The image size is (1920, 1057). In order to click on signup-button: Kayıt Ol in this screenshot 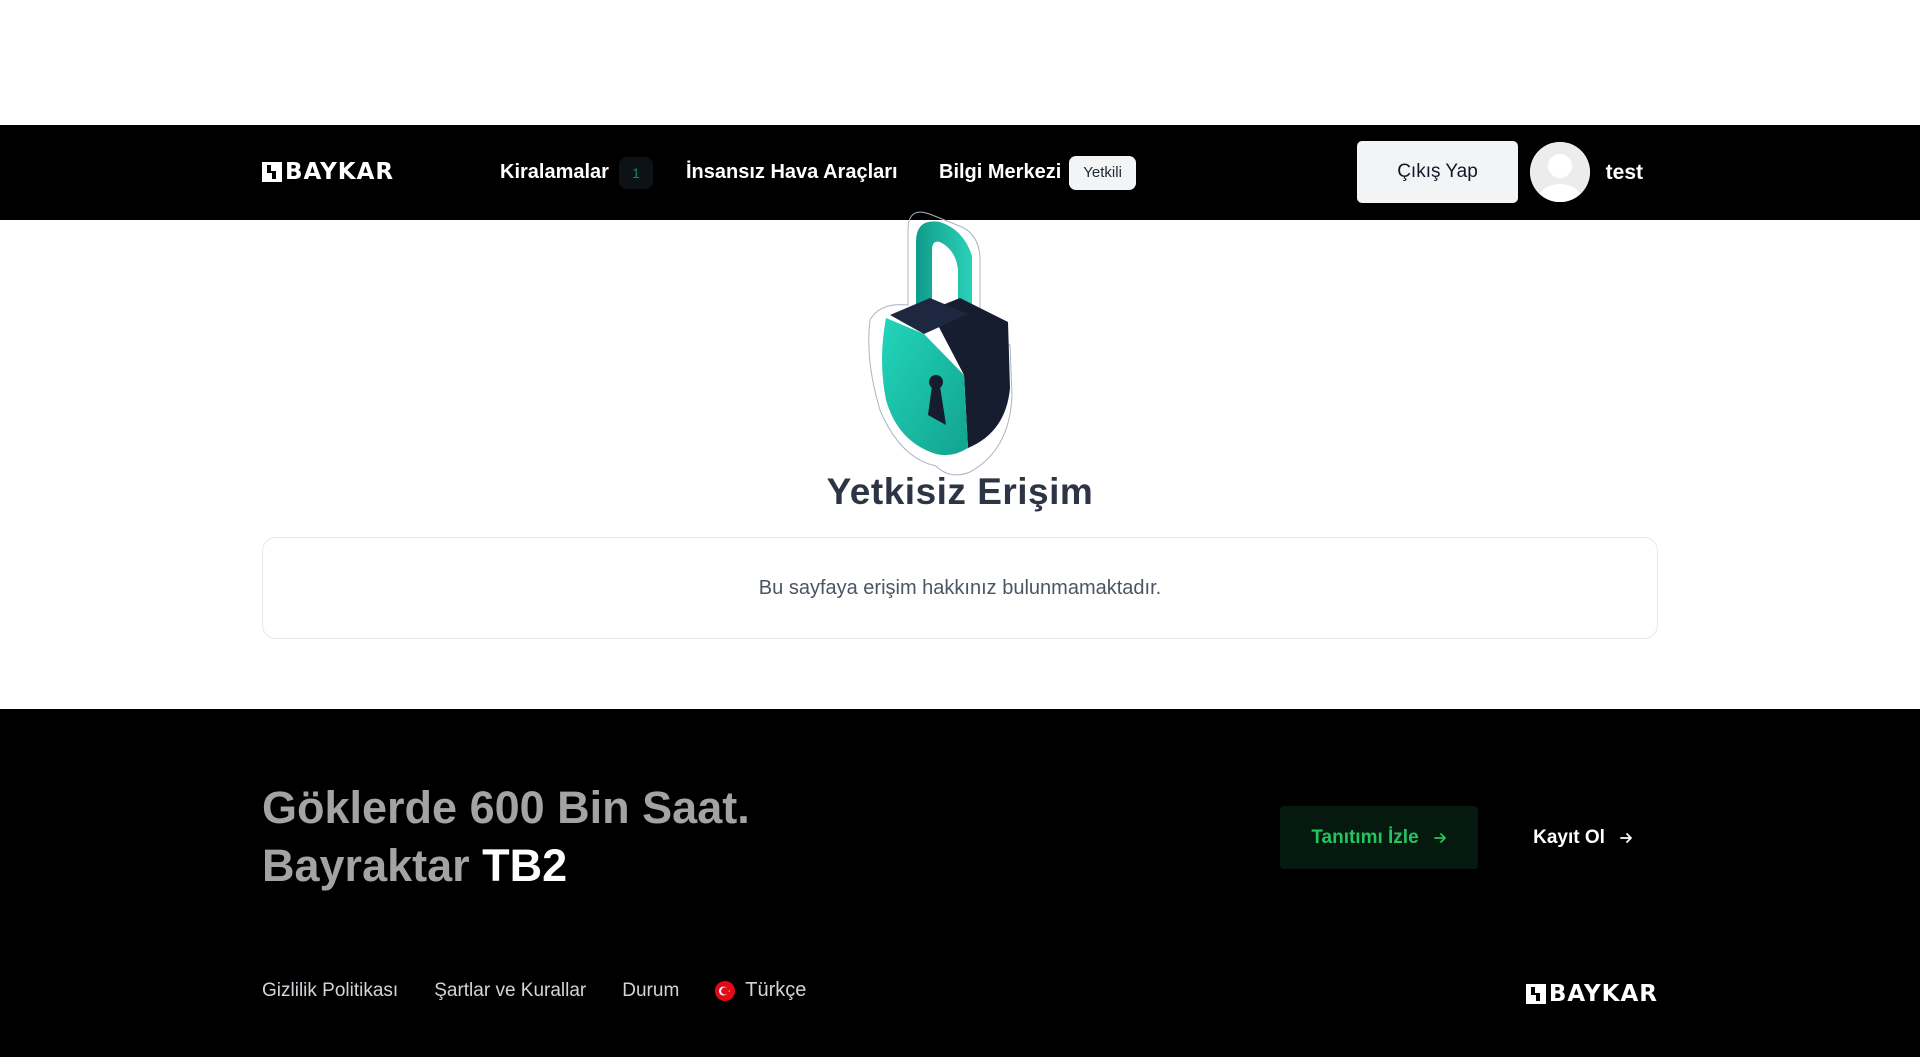, I will do `click(1583, 837)`.